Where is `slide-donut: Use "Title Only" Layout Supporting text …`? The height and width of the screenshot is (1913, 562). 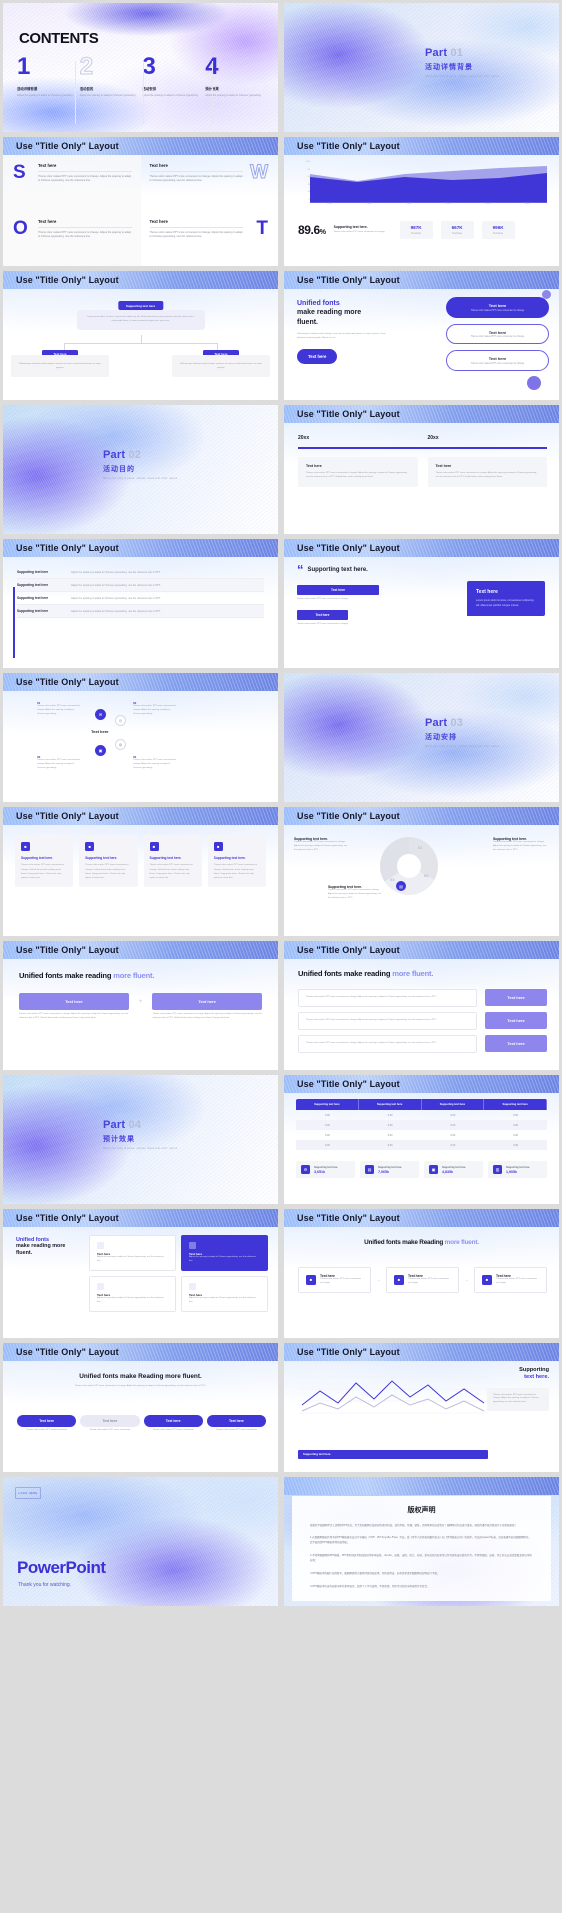 slide-donut: Use "Title Only" Layout Supporting text … is located at coordinates (421, 871).